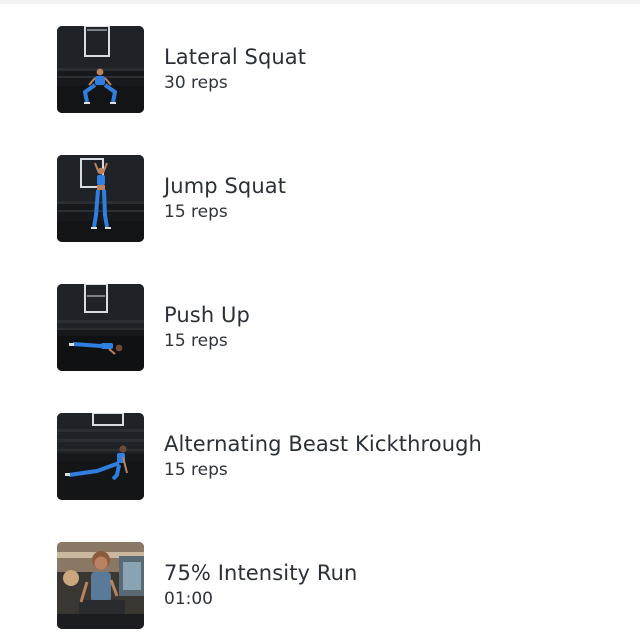 Image resolution: width=640 pixels, height=640 pixels. What do you see at coordinates (225, 186) in the screenshot?
I see `exercise-name: Jump Squat` at bounding box center [225, 186].